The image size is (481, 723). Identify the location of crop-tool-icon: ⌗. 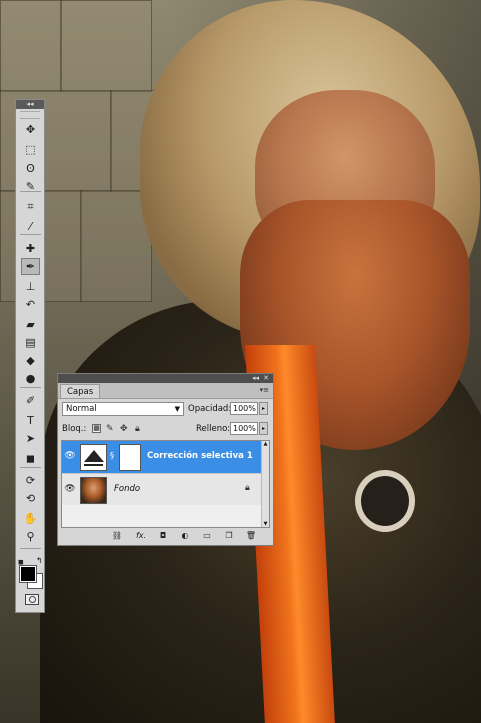
(30, 206).